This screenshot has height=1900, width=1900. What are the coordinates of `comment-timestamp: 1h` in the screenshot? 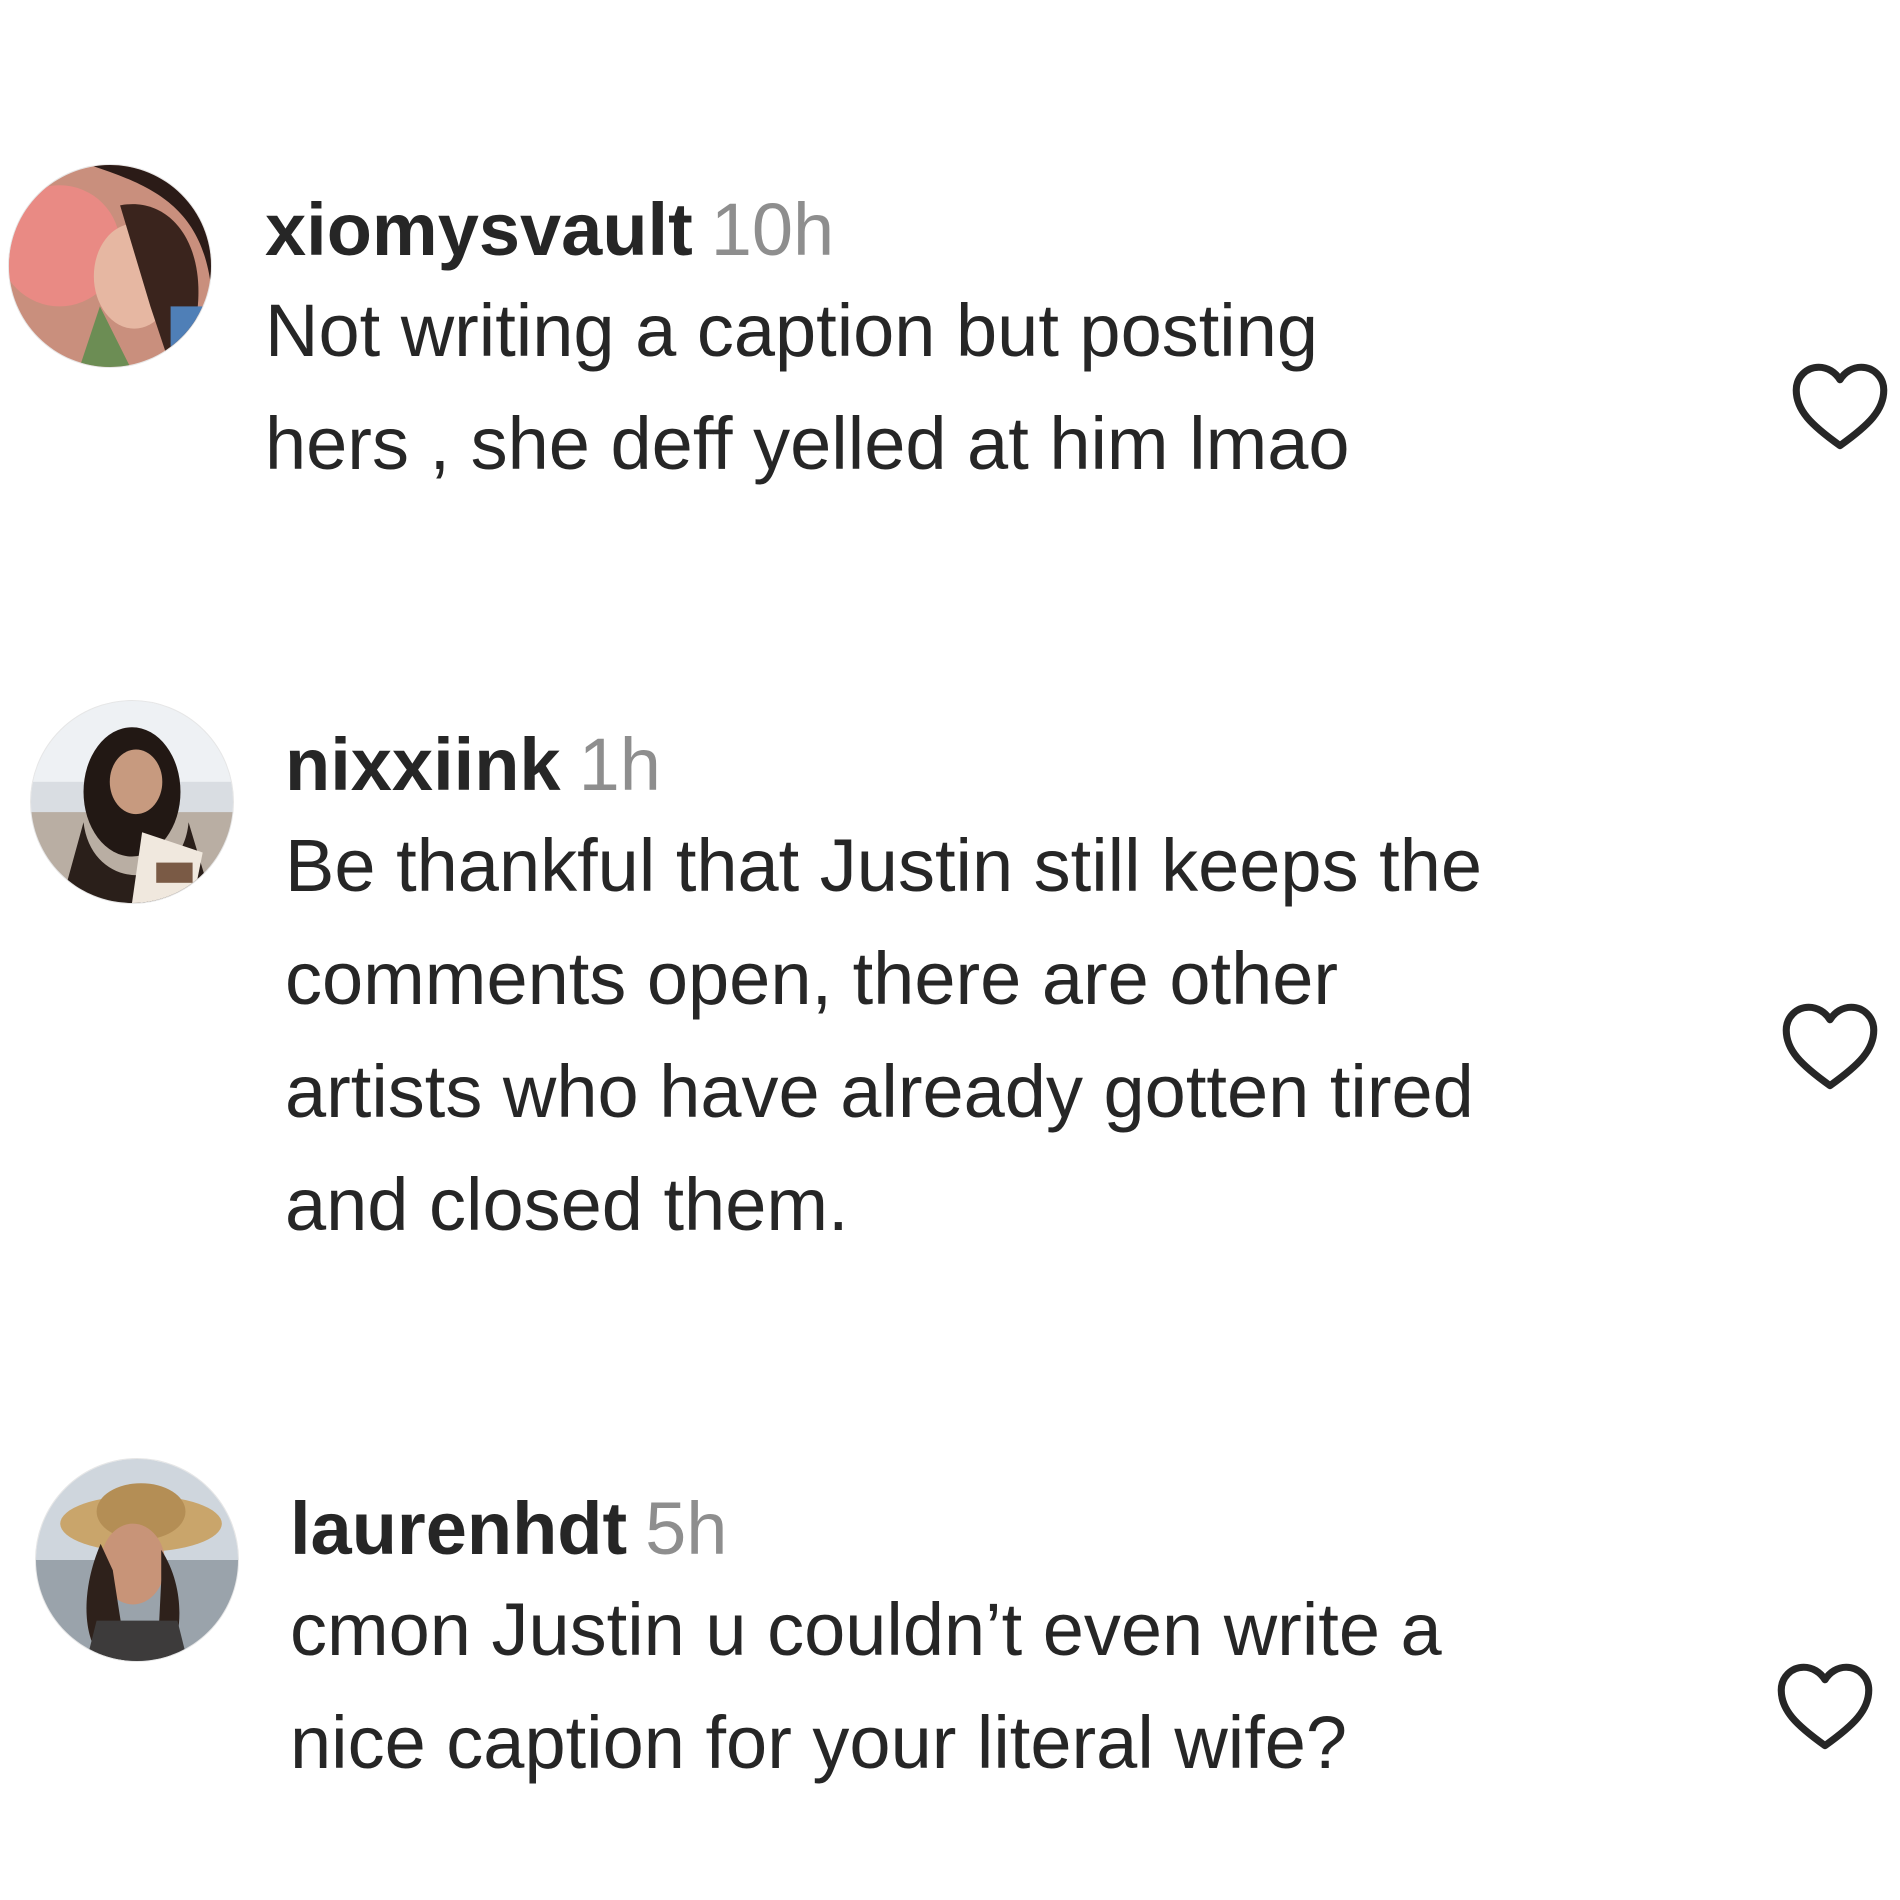 It's located at (620, 764).